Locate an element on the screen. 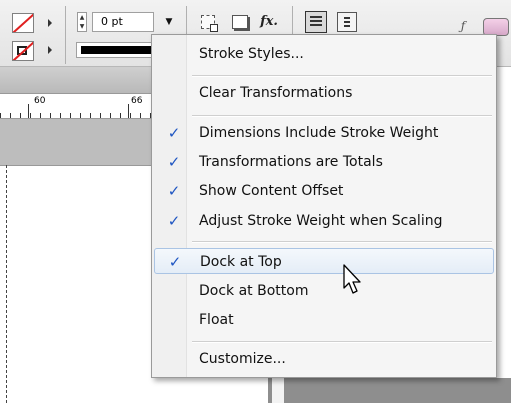  fill-swatch-icon is located at coordinates (23, 23).